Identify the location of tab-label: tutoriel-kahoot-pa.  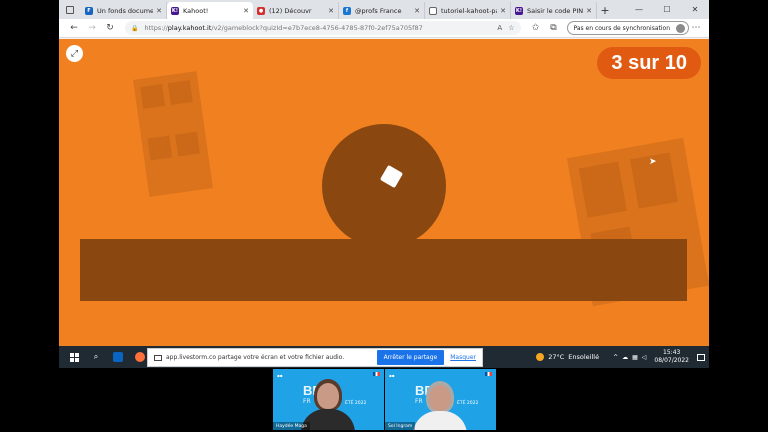
(469, 10).